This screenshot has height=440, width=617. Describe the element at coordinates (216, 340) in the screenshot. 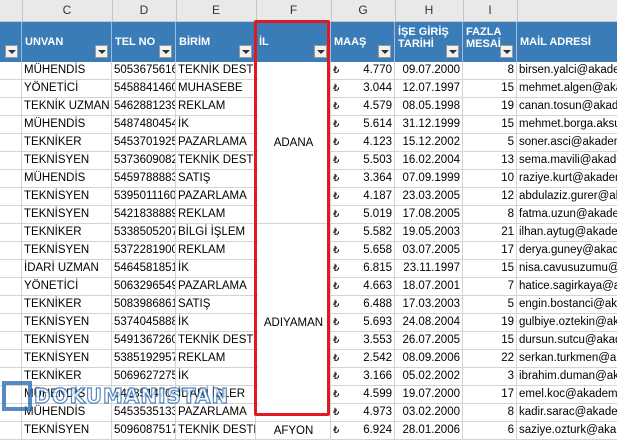

I see `cell-birim: TEKNİK DESTEK` at that location.